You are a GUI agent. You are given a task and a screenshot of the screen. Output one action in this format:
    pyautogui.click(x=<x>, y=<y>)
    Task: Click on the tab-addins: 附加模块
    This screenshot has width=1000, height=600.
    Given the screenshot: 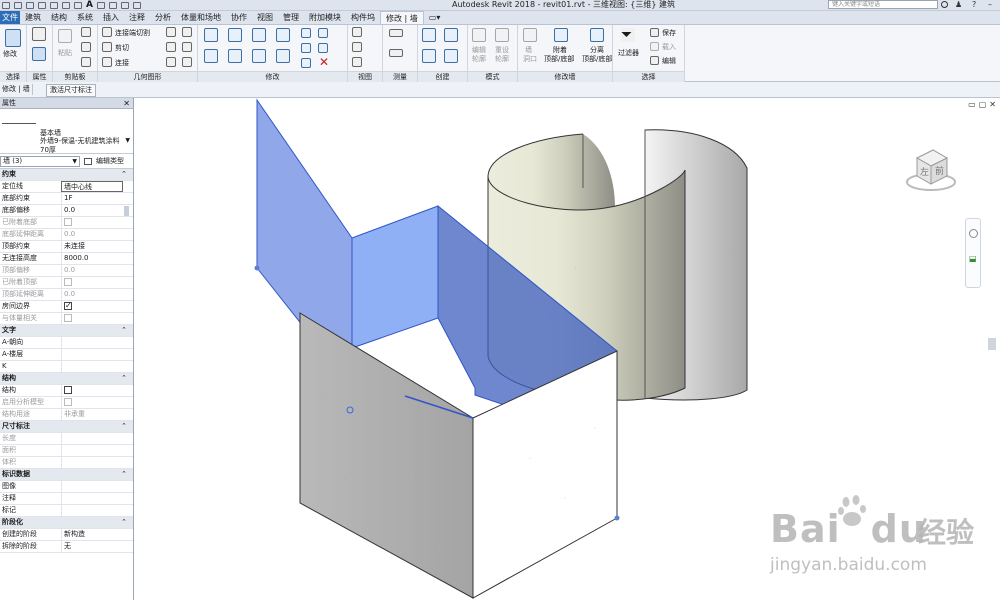 What is the action you would take?
    pyautogui.click(x=325, y=17)
    